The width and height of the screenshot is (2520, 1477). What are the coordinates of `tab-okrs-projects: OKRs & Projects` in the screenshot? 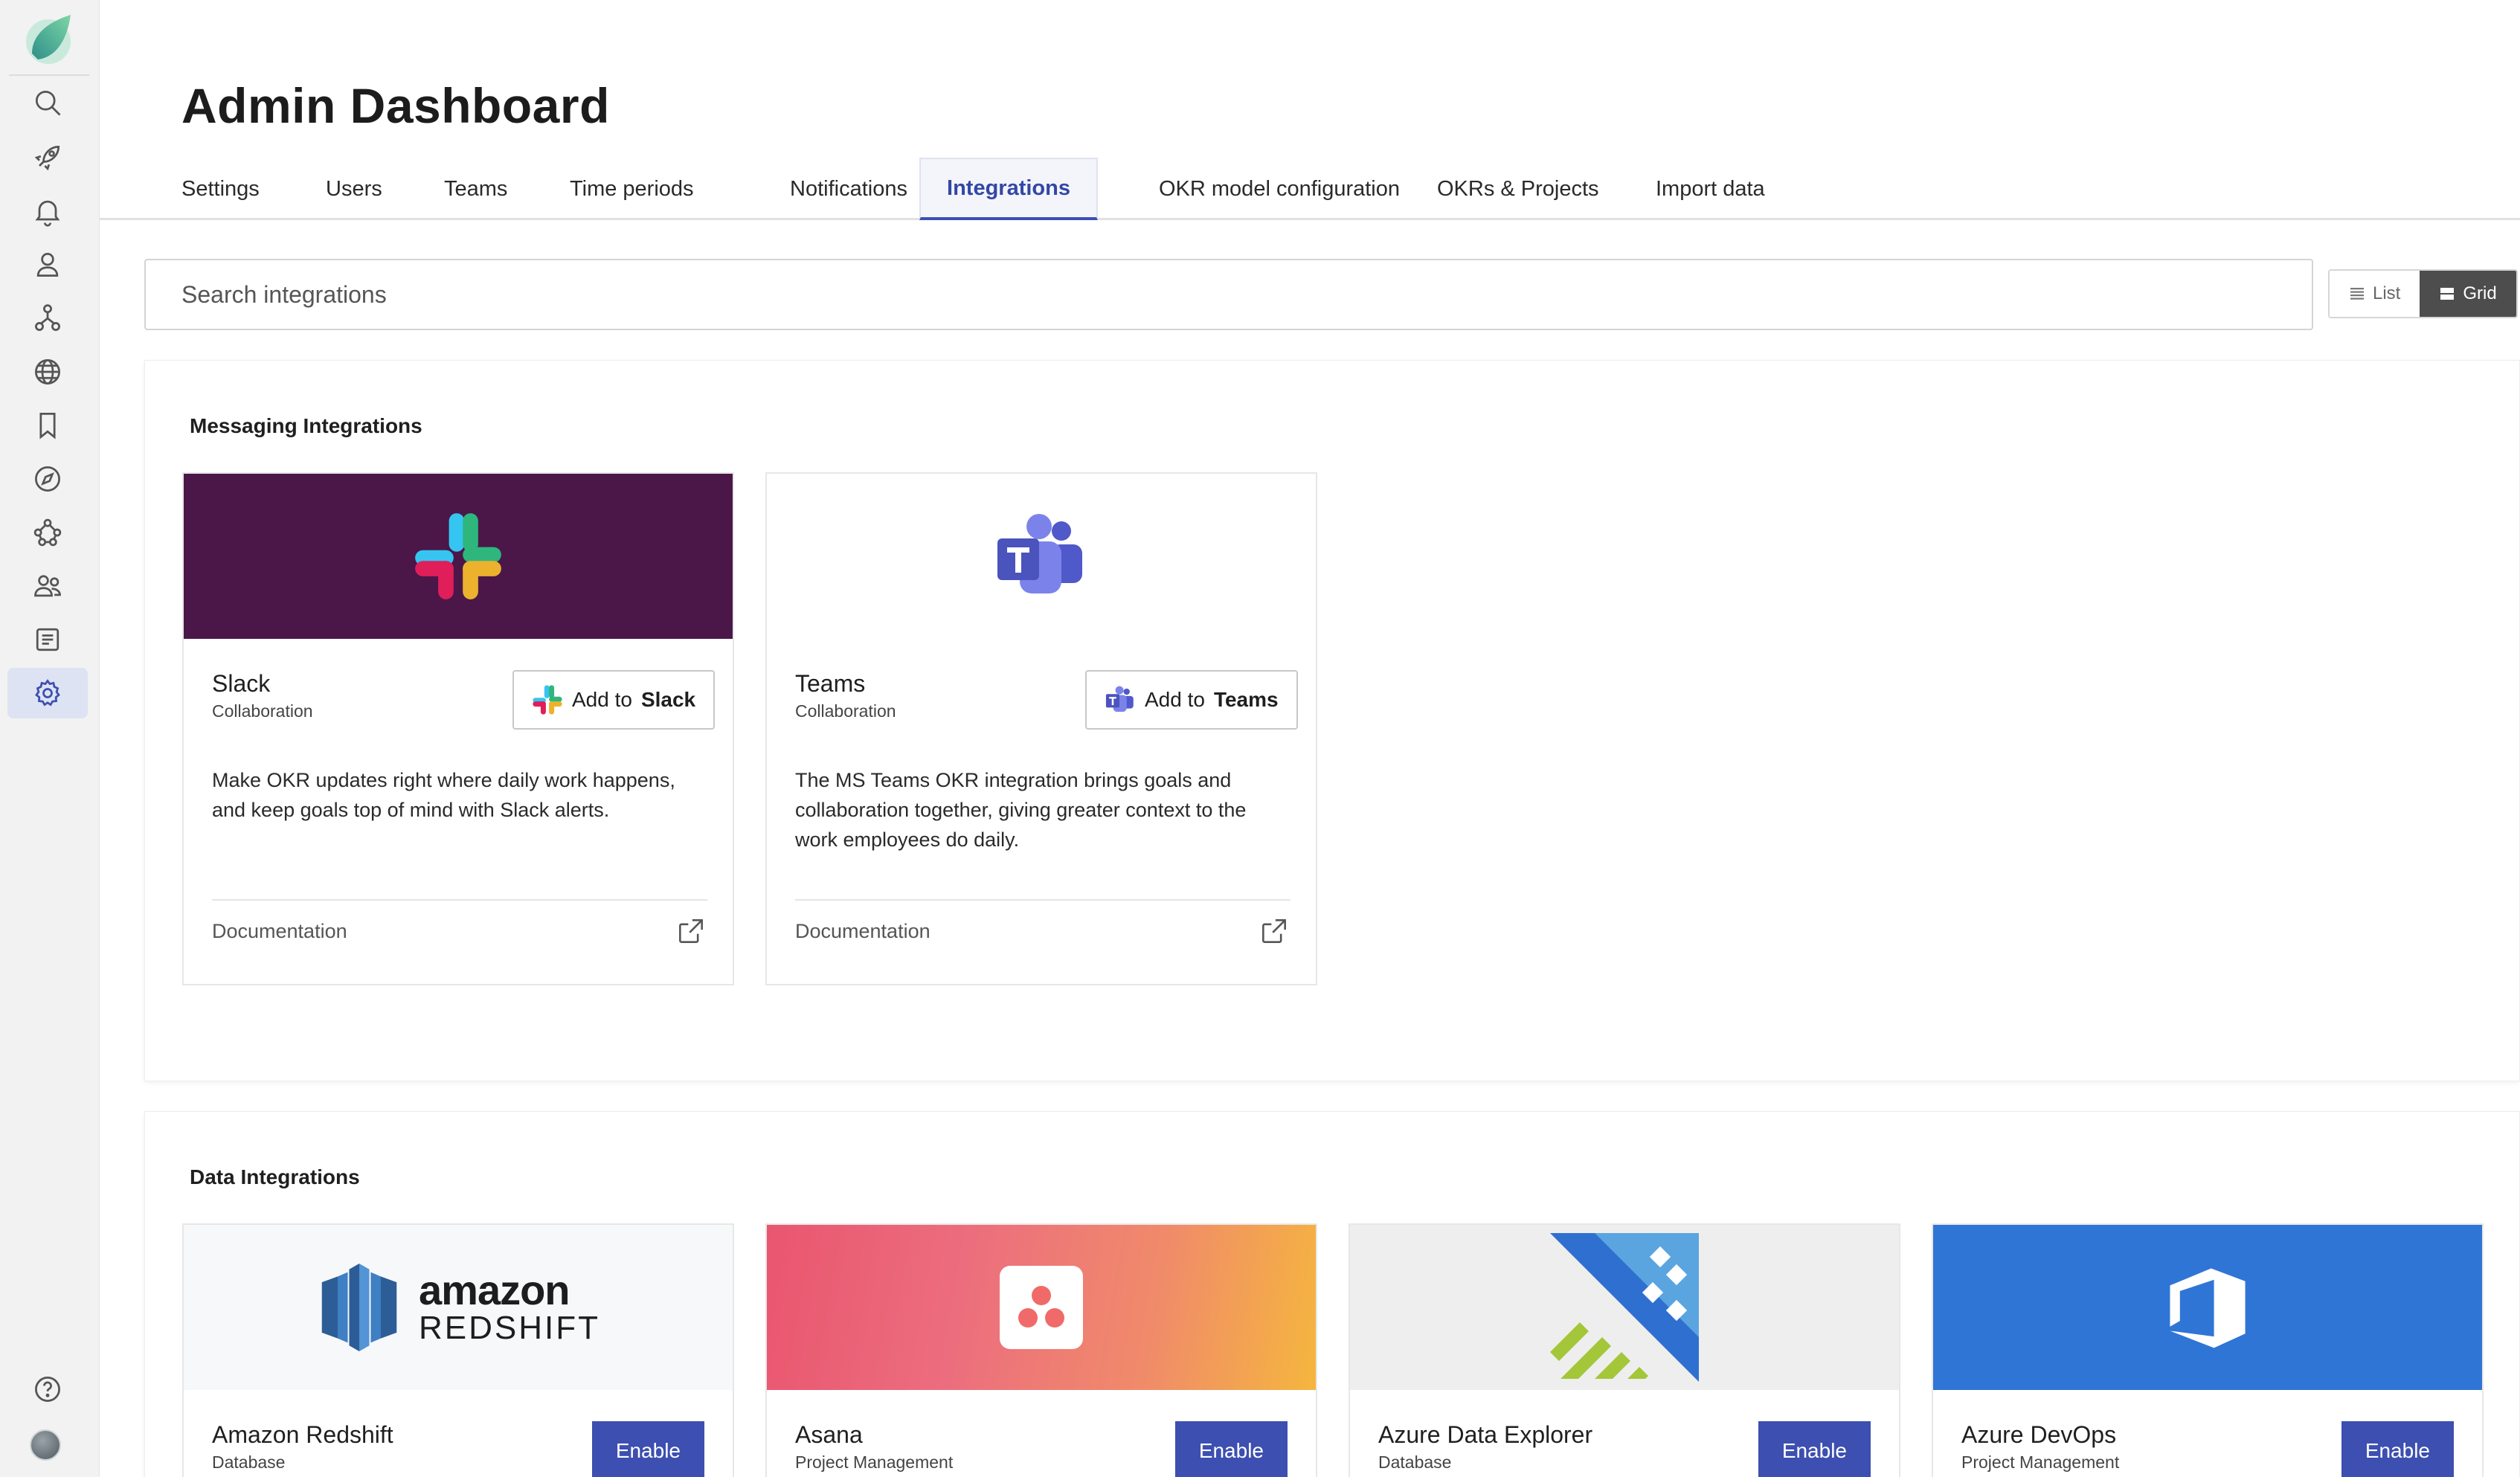 It's located at (1518, 189).